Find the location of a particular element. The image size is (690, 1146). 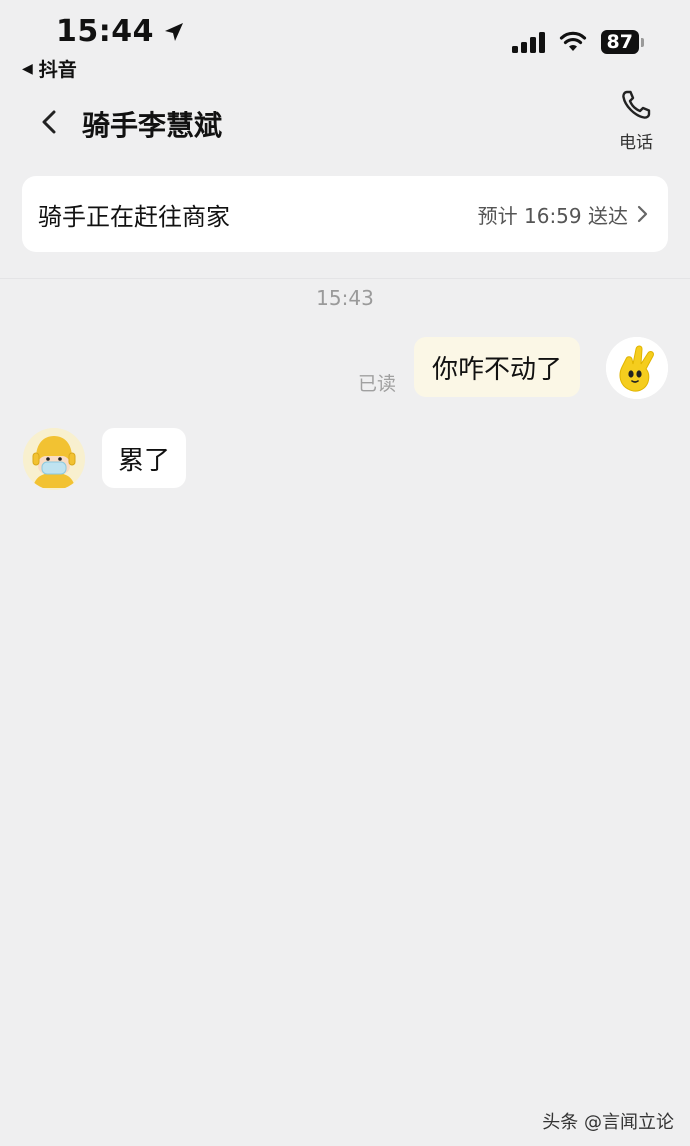

yellow-hand-avatar-icon is located at coordinates (637, 368).